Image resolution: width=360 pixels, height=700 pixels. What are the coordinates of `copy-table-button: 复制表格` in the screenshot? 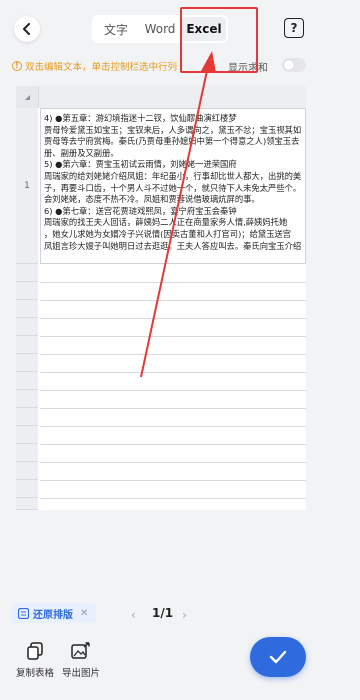 It's located at (35, 660).